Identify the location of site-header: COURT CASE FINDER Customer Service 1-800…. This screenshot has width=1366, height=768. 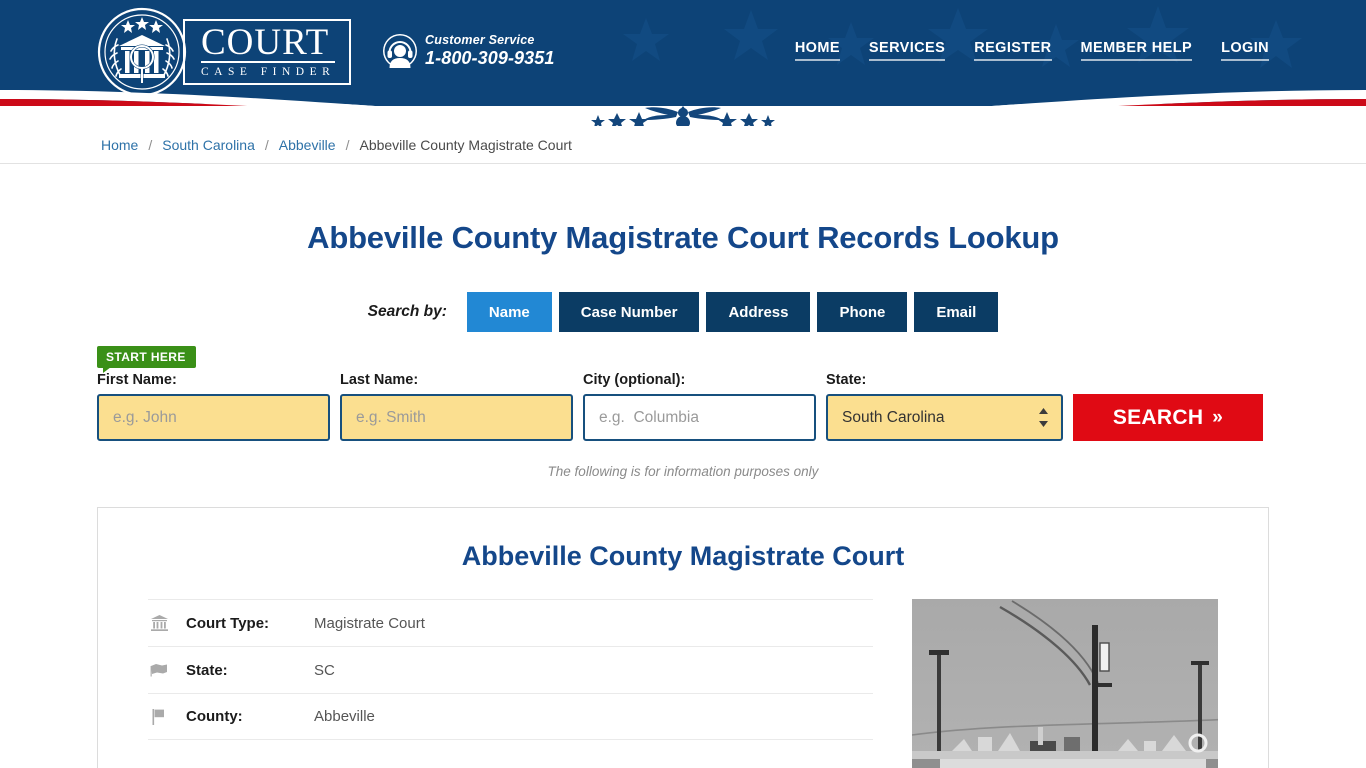
(683, 52).